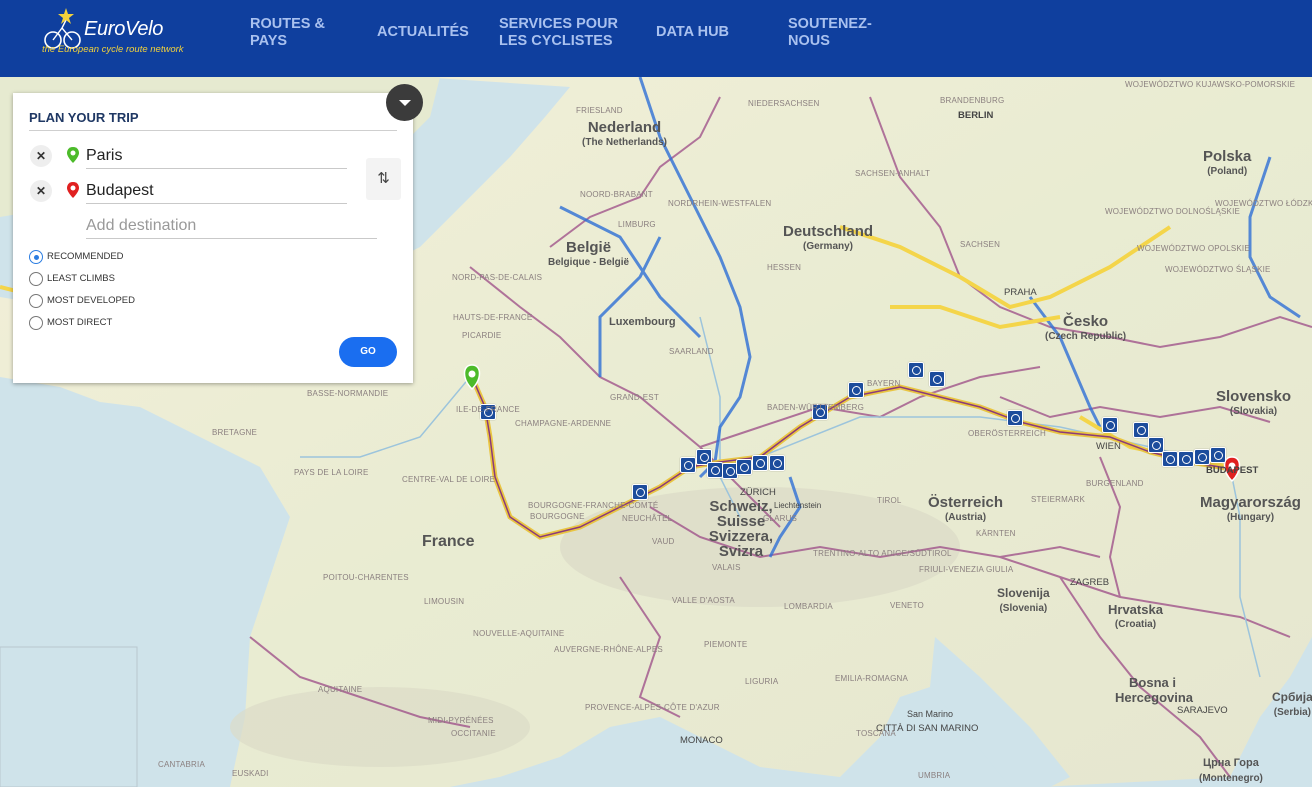 The width and height of the screenshot is (1312, 787). I want to click on region-label: OCCITANIE, so click(473, 733).